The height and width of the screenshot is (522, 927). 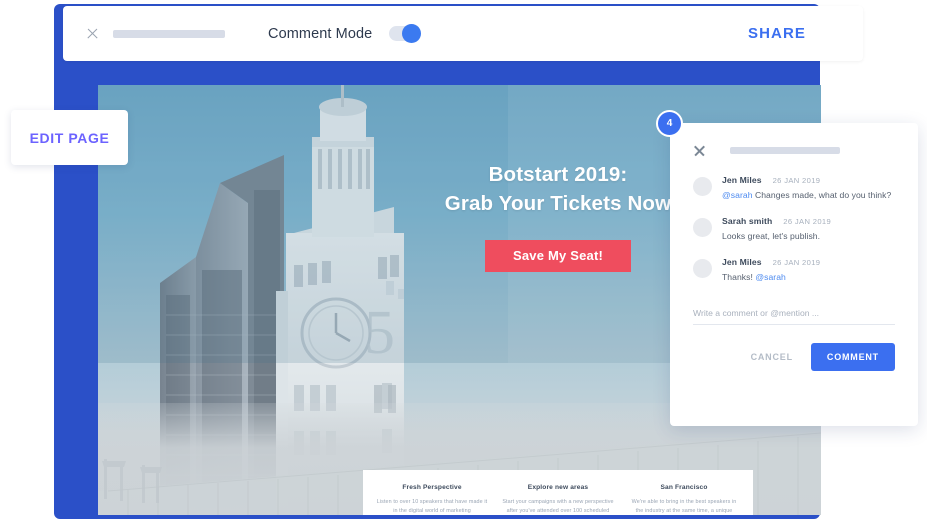 I want to click on cancel-button: CANCEL, so click(x=772, y=357).